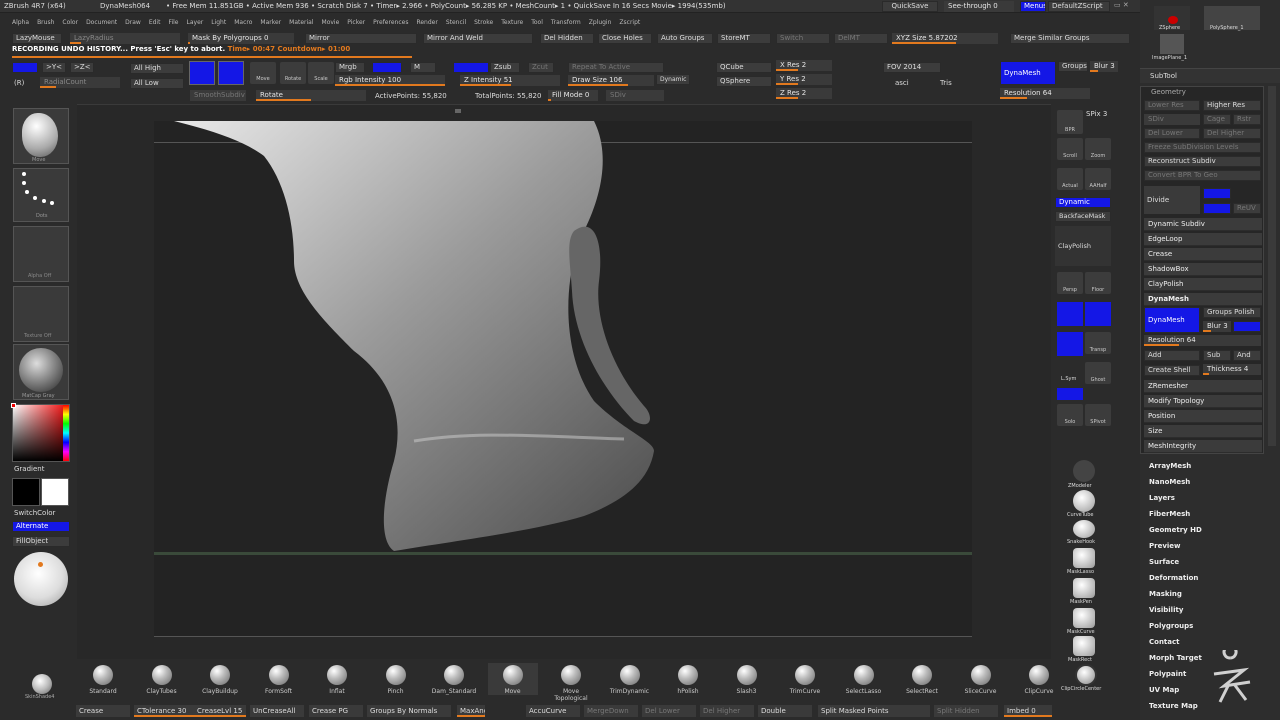 This screenshot has width=1280, height=720. I want to click on brush-slicecurve: SliceCurve, so click(981, 679).